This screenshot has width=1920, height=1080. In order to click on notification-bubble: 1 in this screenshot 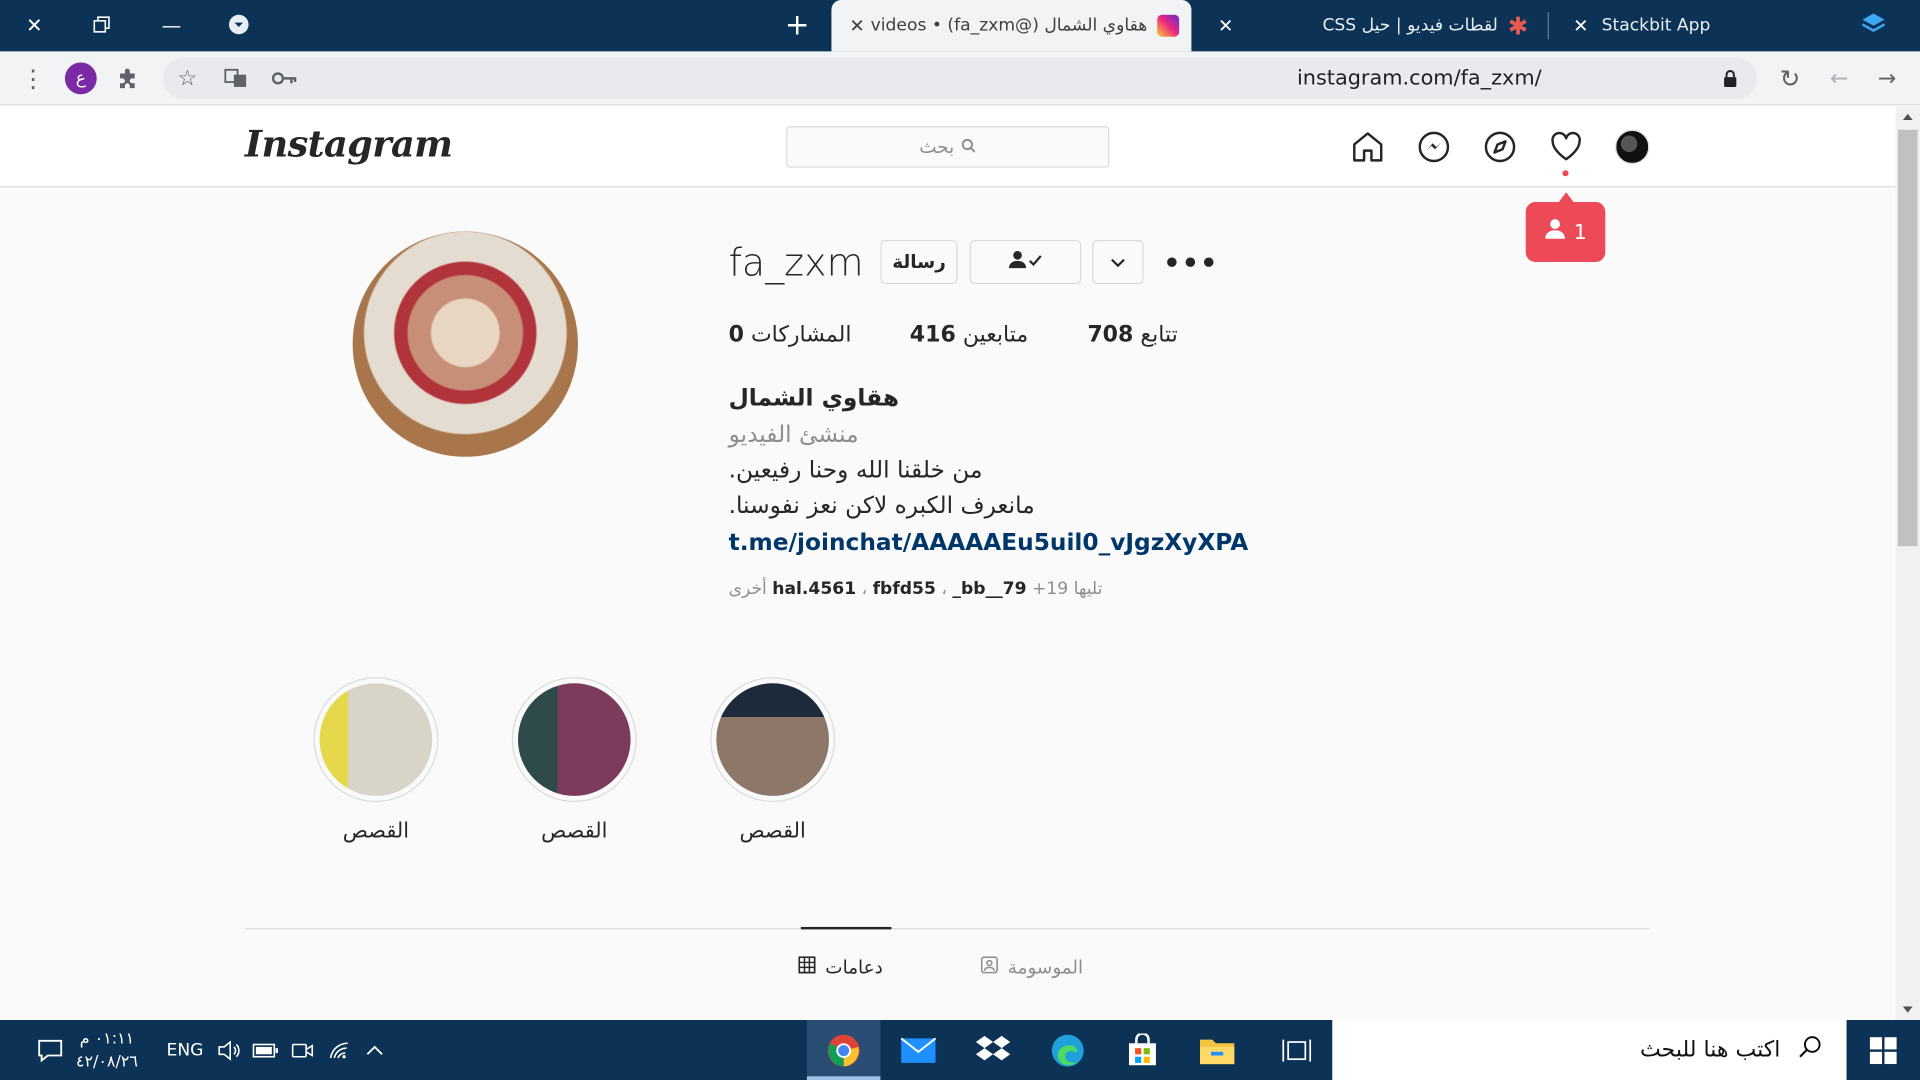, I will do `click(1565, 227)`.